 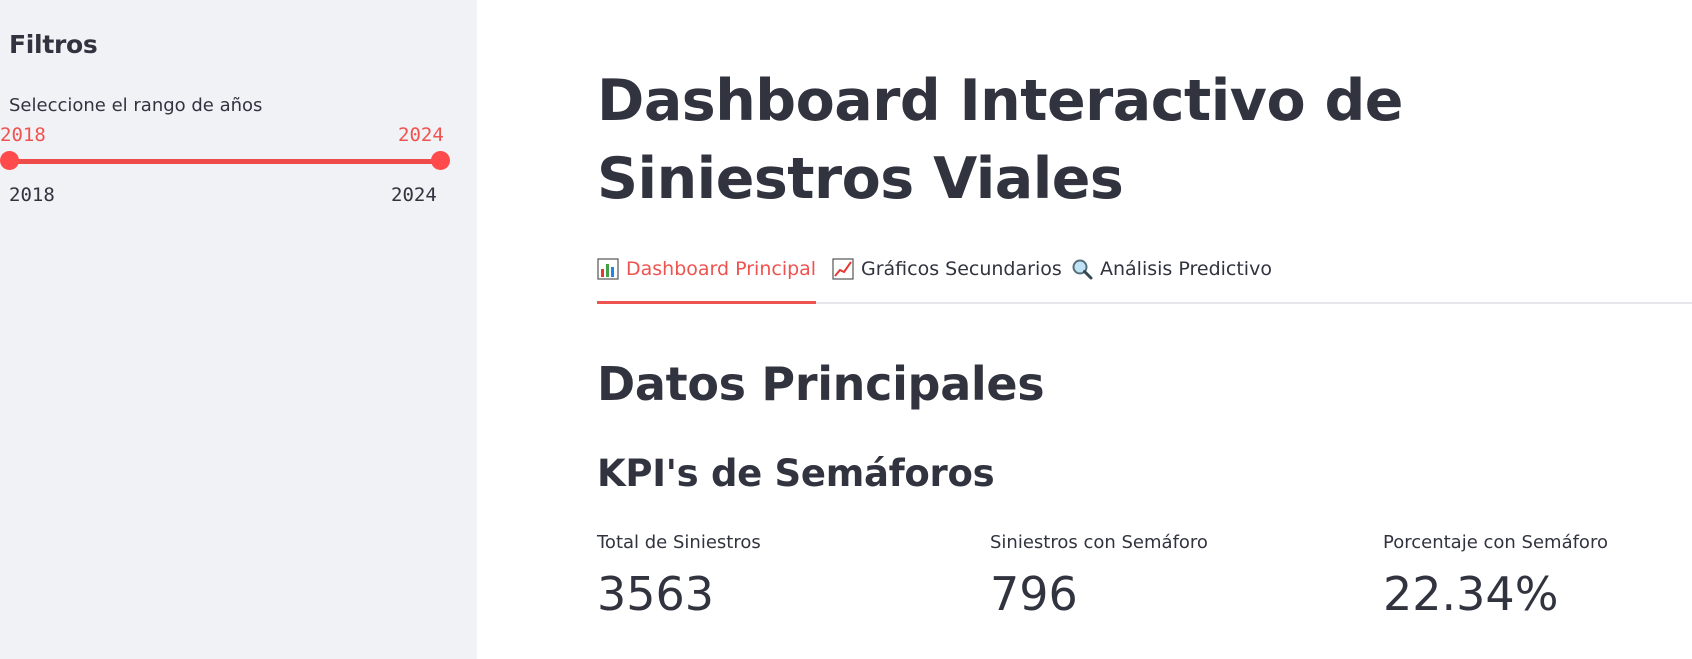 I want to click on tab-label: Dashboard Principal, so click(x=721, y=269).